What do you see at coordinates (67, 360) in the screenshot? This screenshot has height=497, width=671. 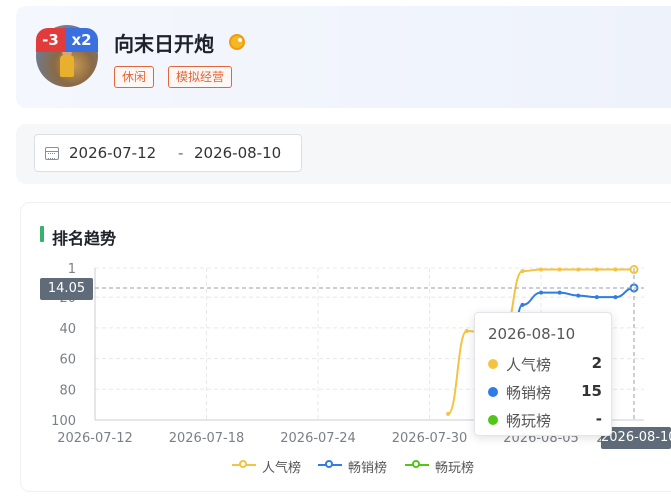 I see `y-tick-label: 60` at bounding box center [67, 360].